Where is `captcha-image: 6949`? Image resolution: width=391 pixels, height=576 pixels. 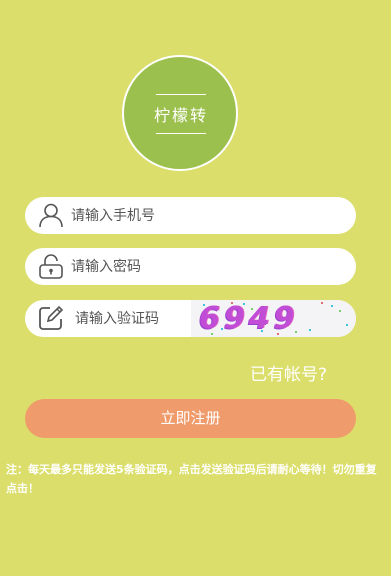
captcha-image: 6949 is located at coordinates (273, 318).